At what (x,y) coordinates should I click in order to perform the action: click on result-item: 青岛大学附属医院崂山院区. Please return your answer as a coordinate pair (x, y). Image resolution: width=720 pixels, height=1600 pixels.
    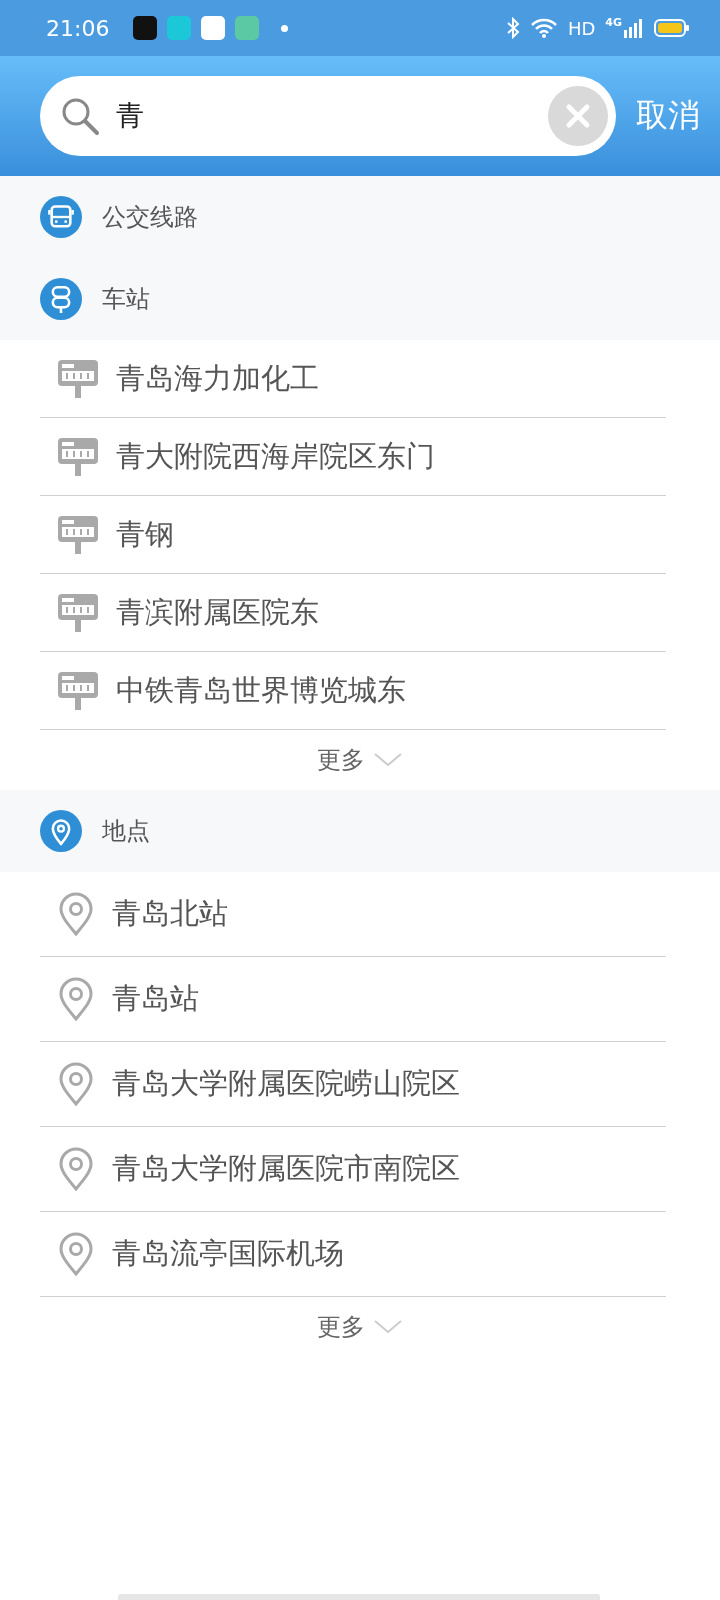
    Looking at the image, I should click on (353, 1084).